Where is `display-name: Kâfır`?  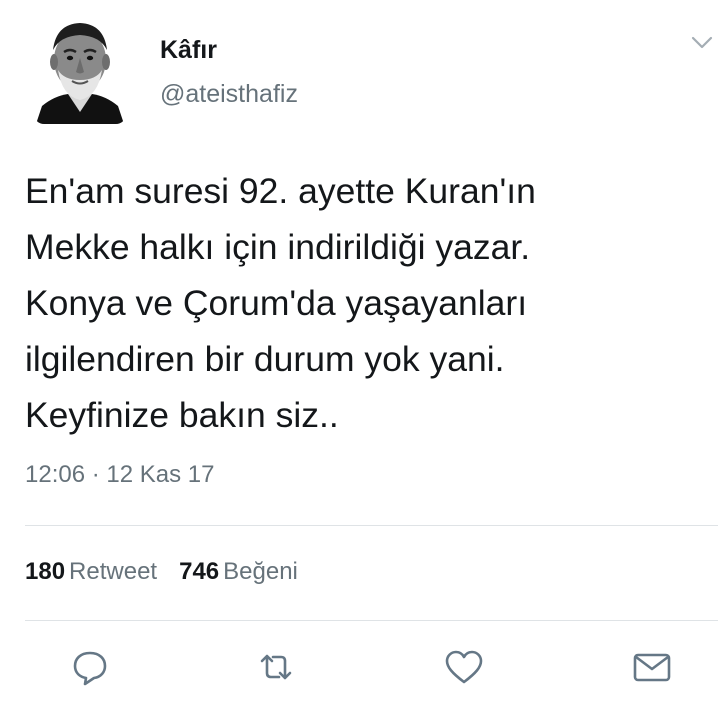 display-name: Kâfır is located at coordinates (188, 50).